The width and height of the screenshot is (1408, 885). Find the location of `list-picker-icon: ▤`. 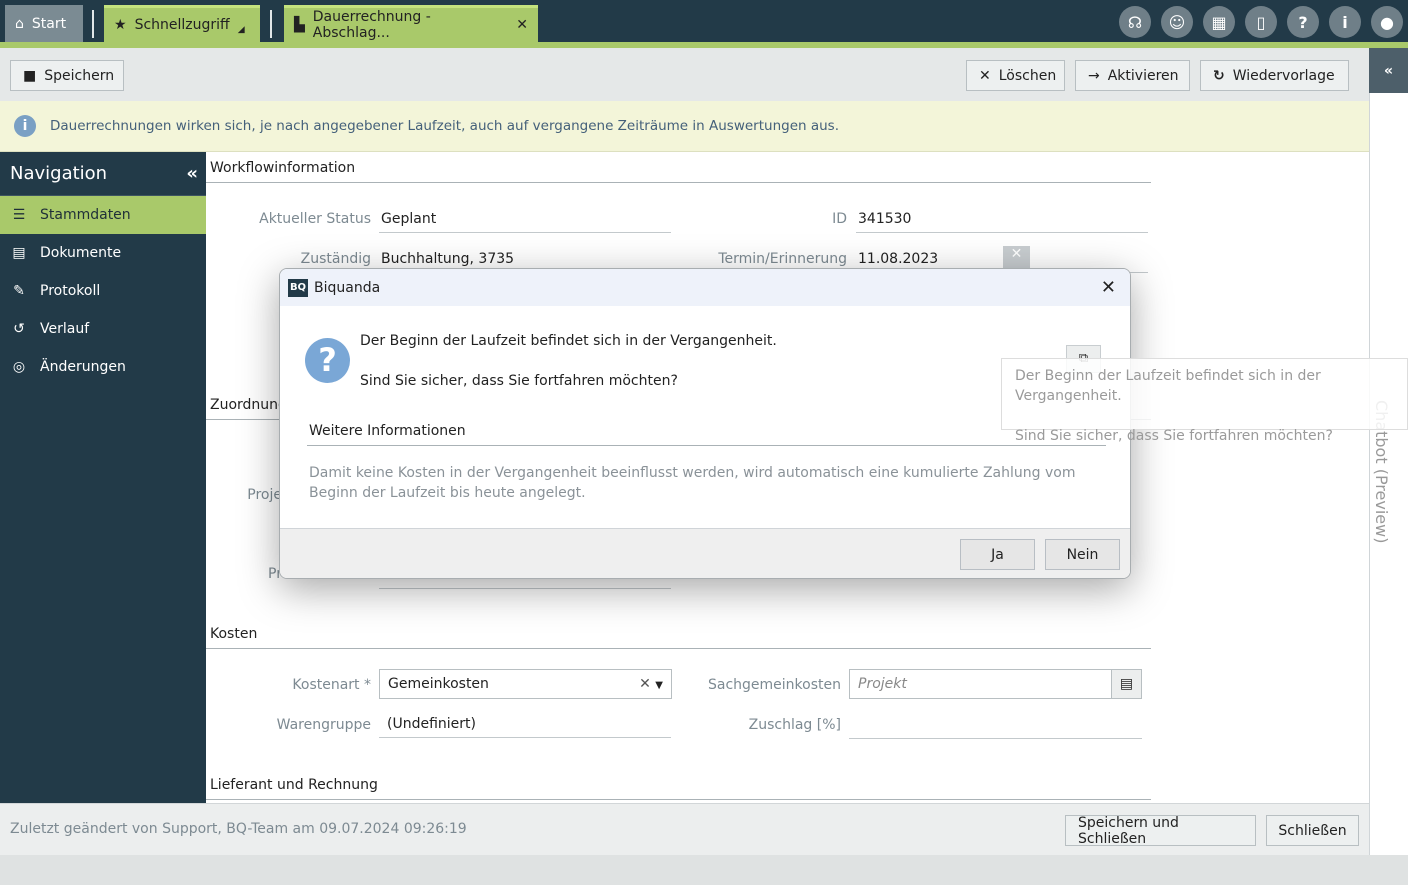

list-picker-icon: ▤ is located at coordinates (1126, 684).